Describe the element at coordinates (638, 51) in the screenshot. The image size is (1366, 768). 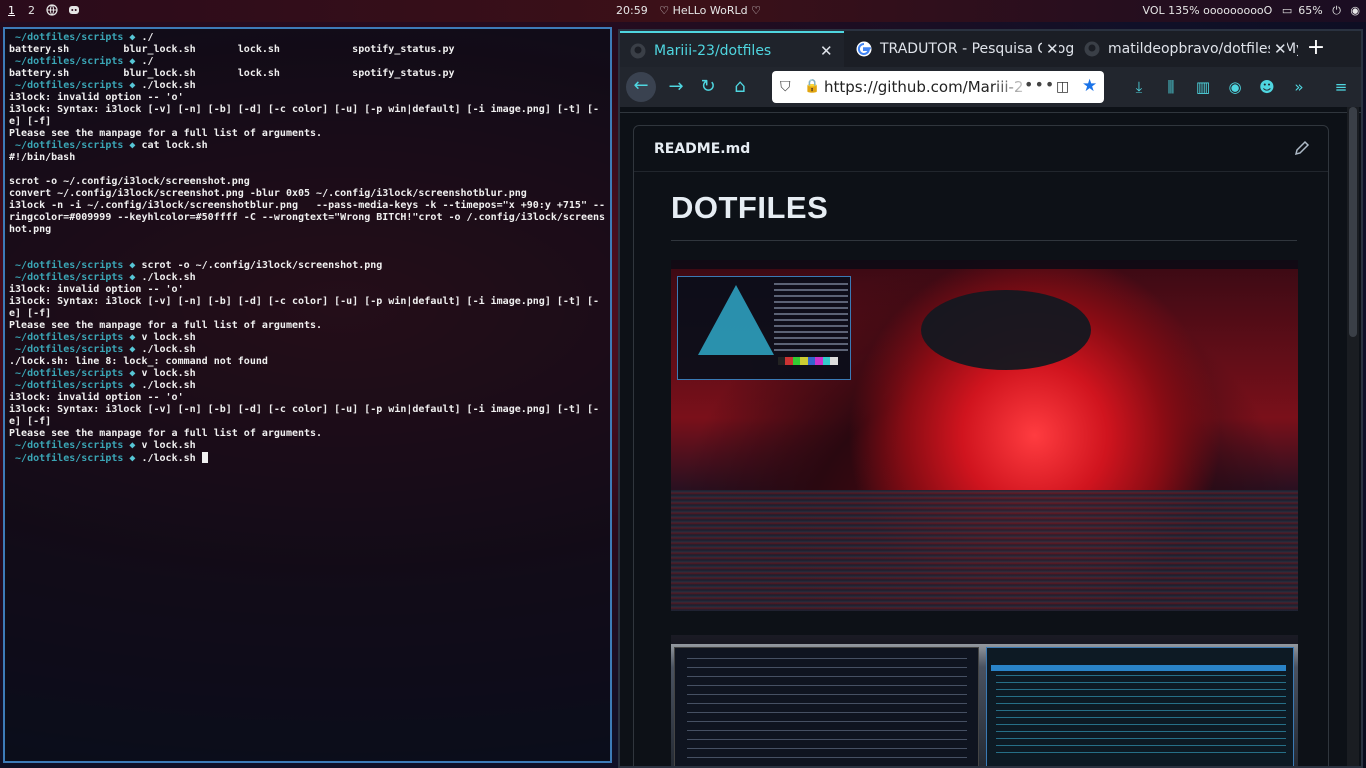
I see `github-icon` at that location.